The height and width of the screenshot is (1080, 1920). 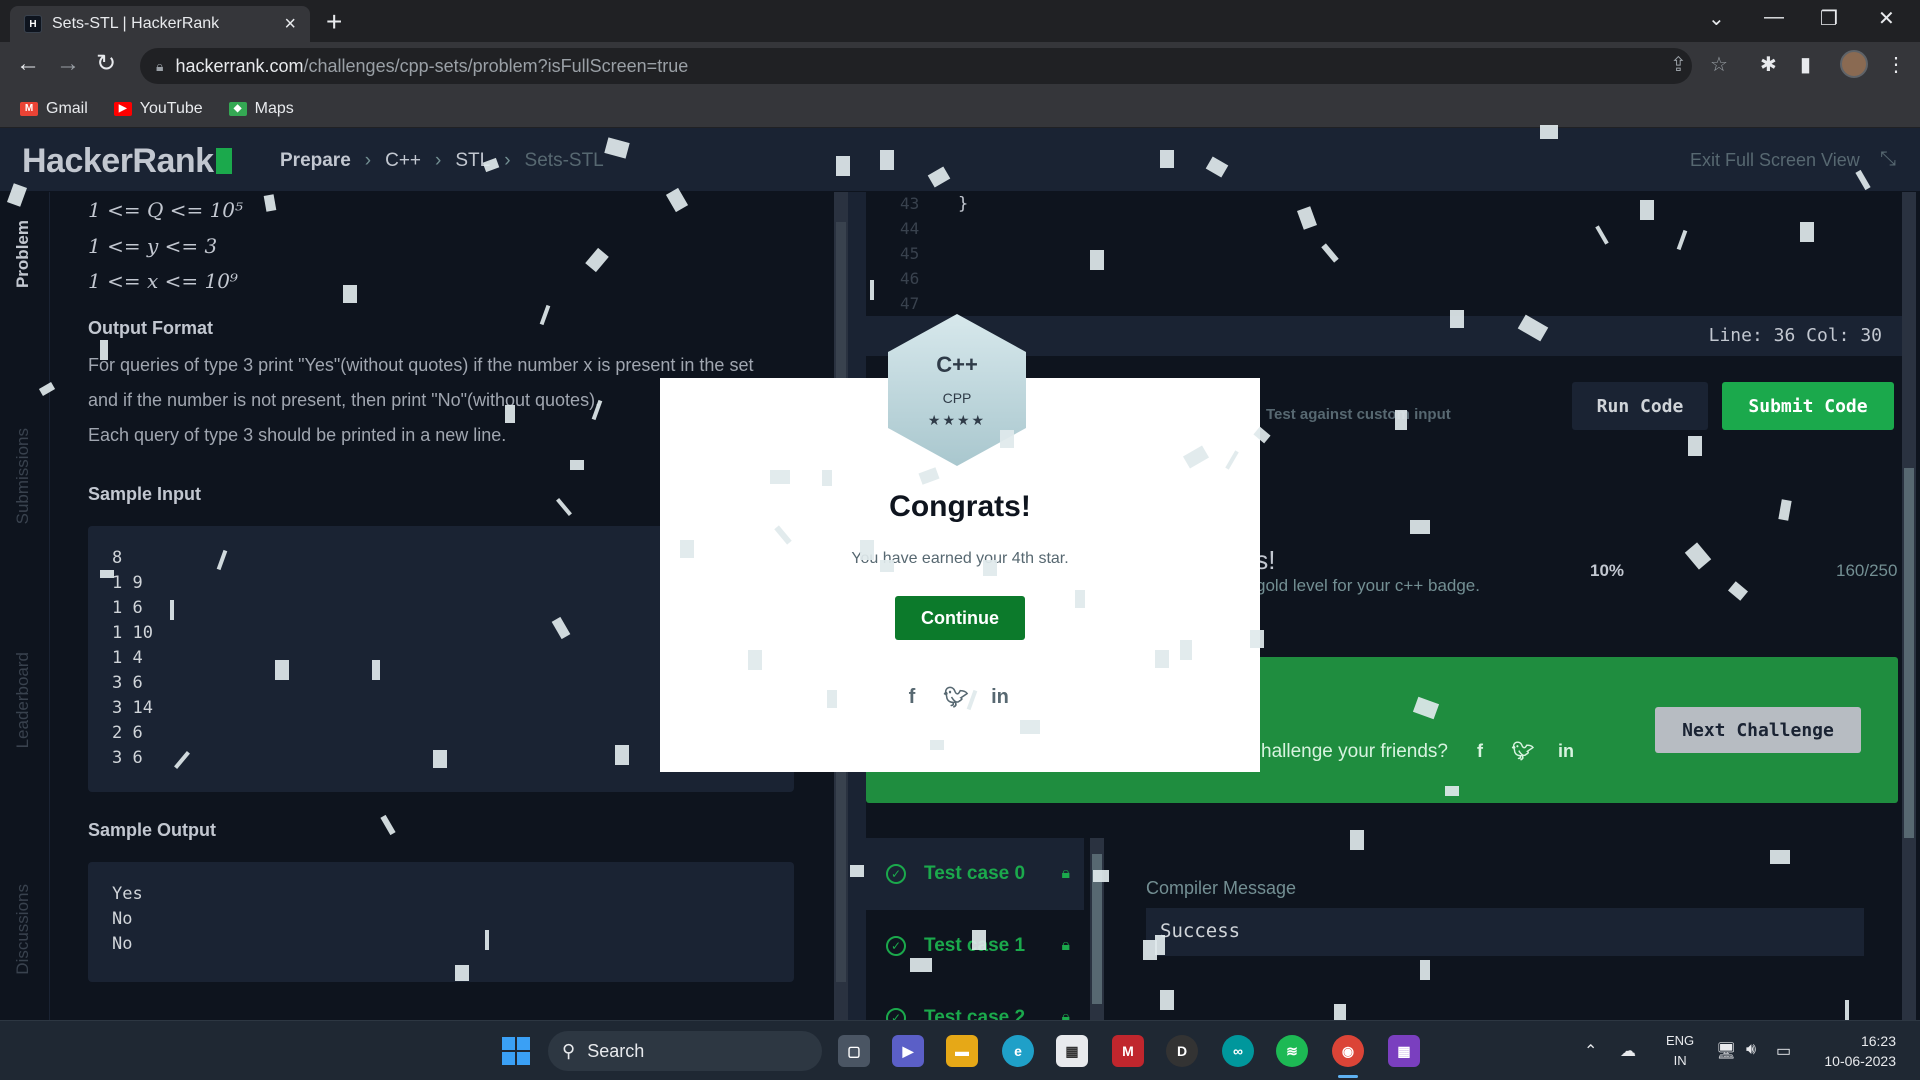 I want to click on side-panel-icon: ▮, so click(x=1805, y=64).